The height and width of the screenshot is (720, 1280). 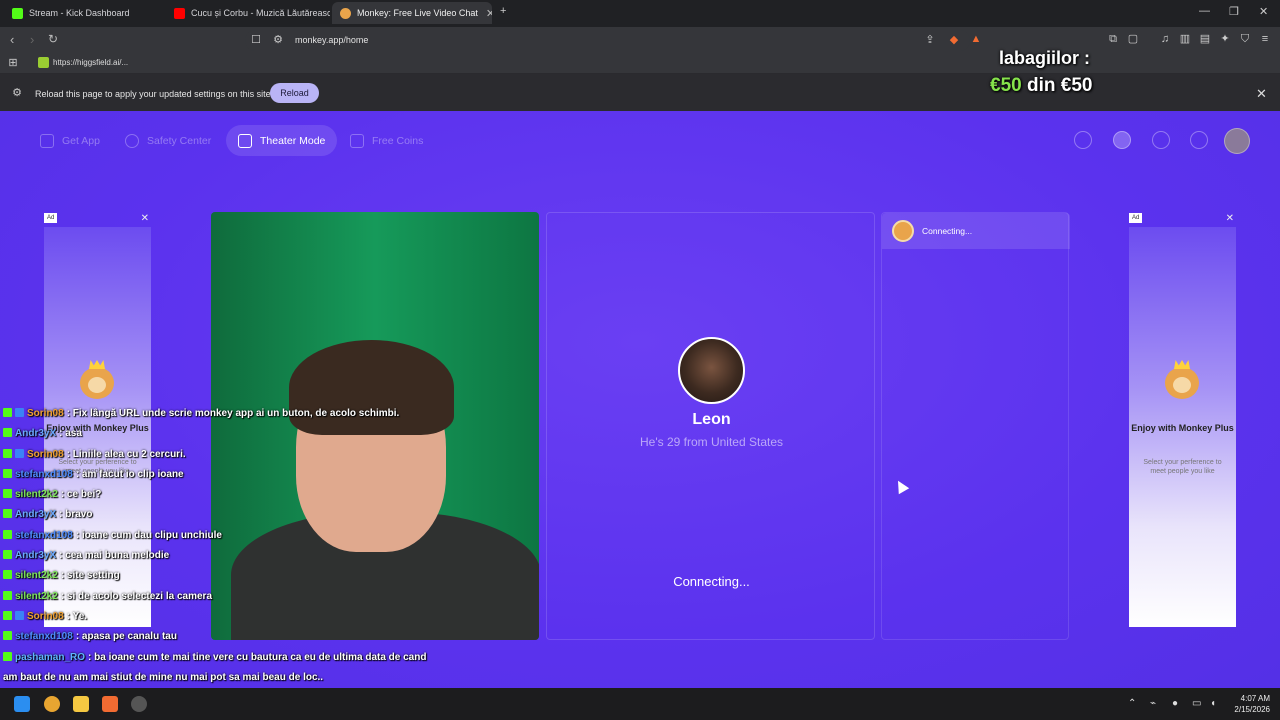 What do you see at coordinates (93, 576) in the screenshot?
I see `chat-text: site setting` at bounding box center [93, 576].